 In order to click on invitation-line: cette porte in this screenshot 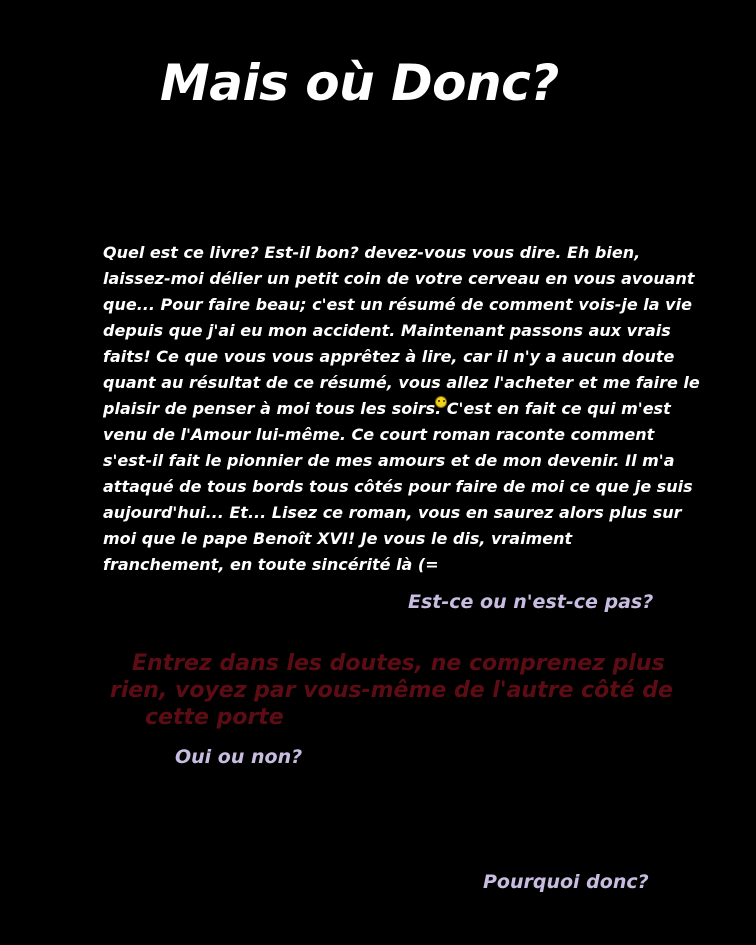, I will do `click(214, 717)`.